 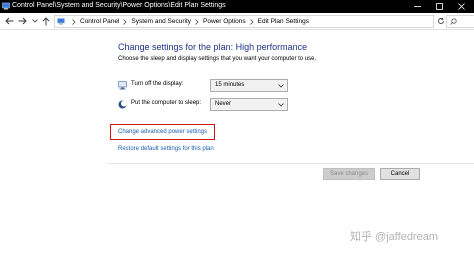 I want to click on save-button: Save changes, so click(x=349, y=174).